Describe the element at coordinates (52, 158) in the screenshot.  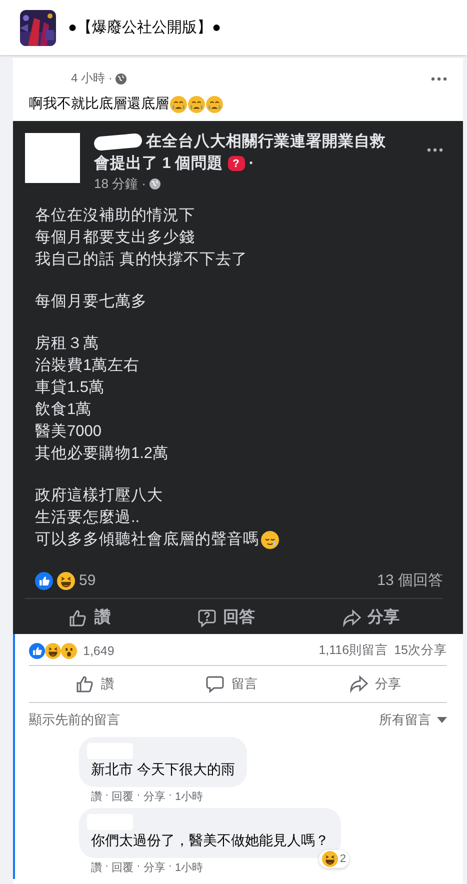
I see `redacted-avatar` at that location.